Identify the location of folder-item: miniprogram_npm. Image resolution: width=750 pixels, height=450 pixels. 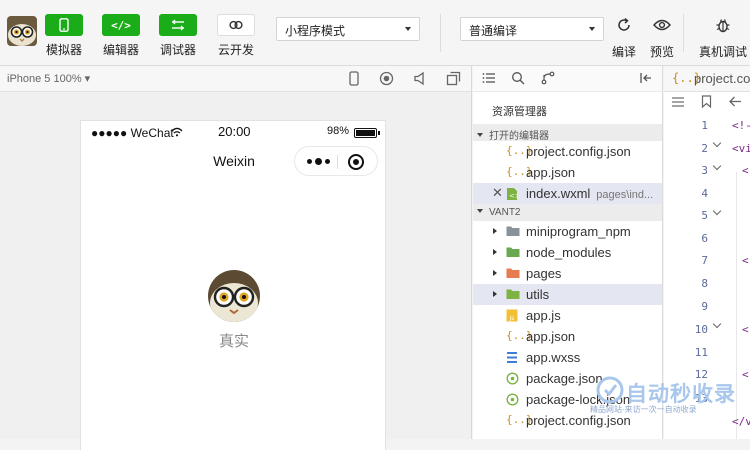
(567, 231).